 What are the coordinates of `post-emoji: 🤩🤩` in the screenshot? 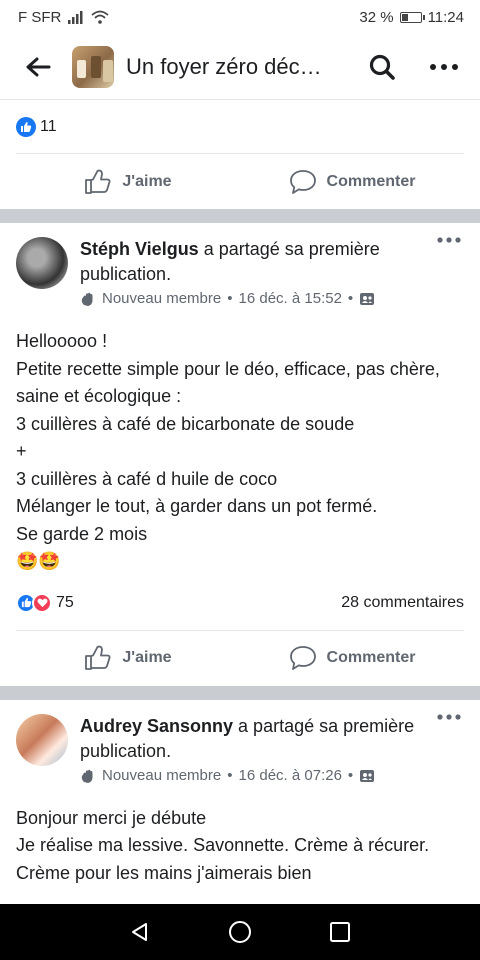 It's located at (38, 561).